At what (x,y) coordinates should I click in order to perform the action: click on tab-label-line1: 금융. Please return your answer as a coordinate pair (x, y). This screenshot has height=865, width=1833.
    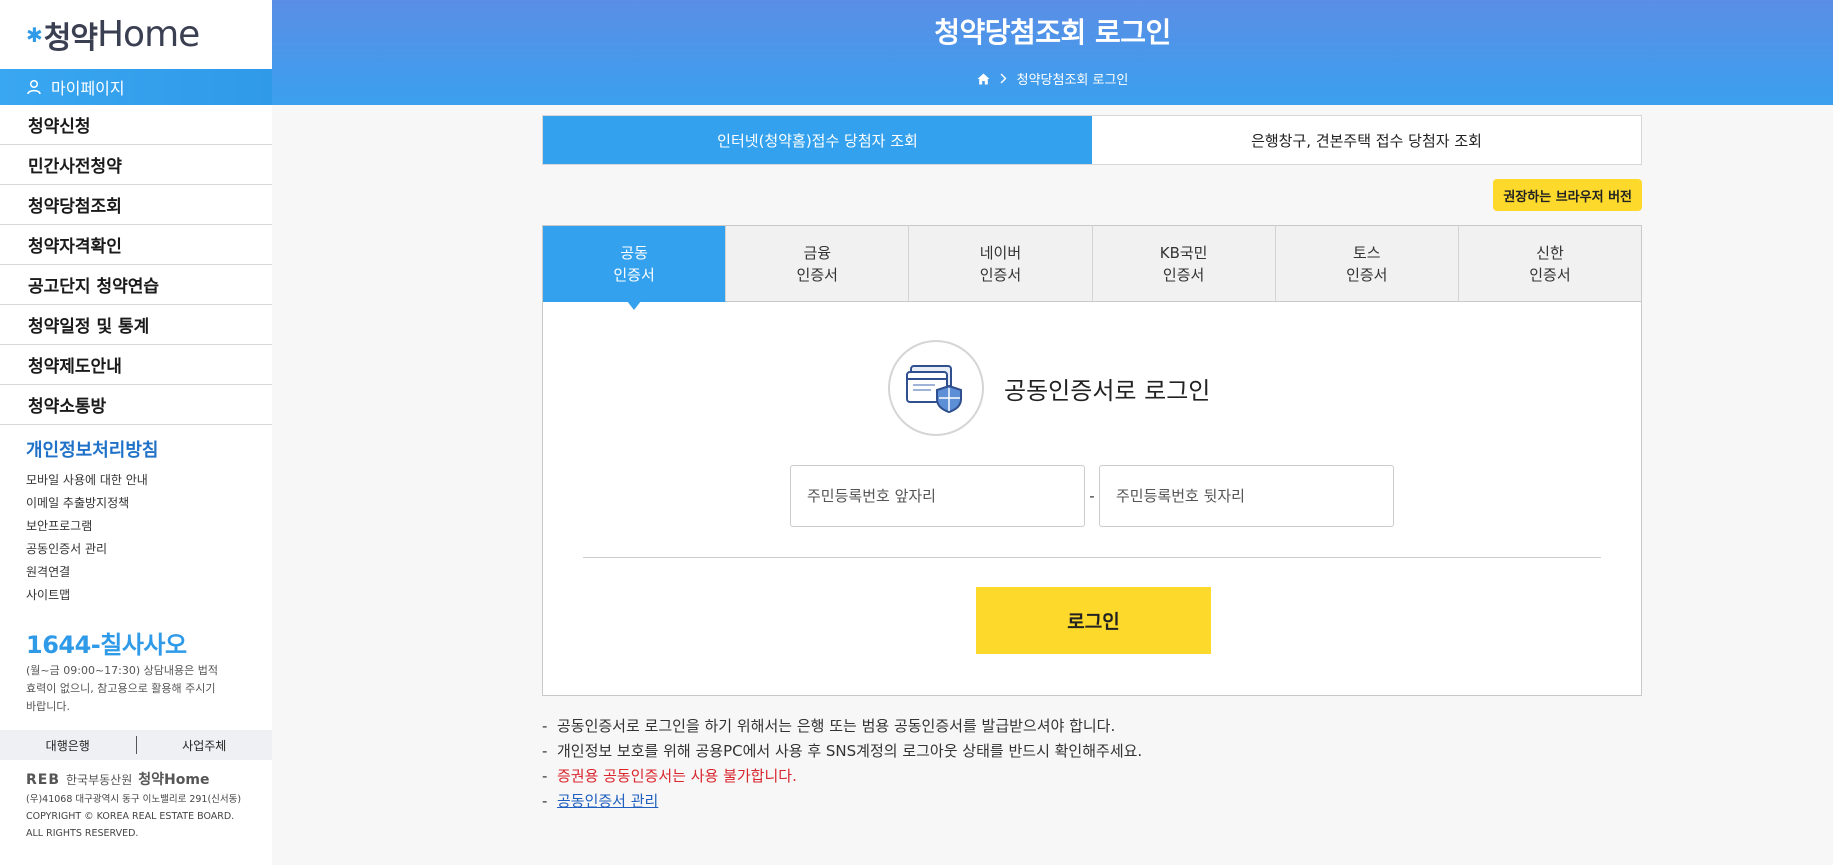
    Looking at the image, I should click on (817, 252).